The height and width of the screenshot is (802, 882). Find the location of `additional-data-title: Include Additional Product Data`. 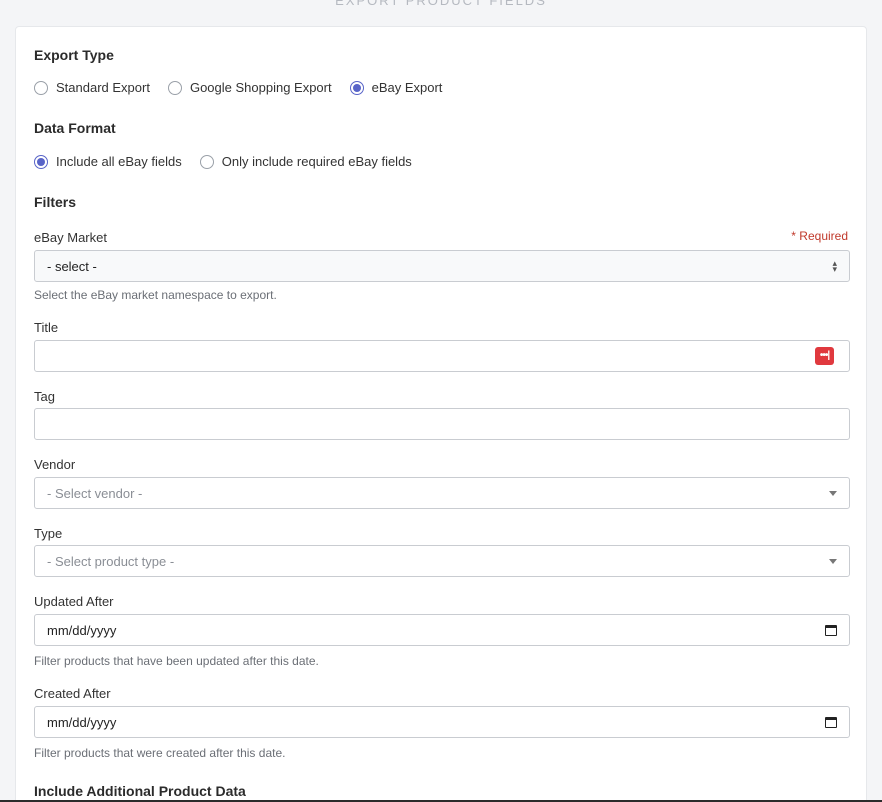

additional-data-title: Include Additional Product Data is located at coordinates (140, 791).